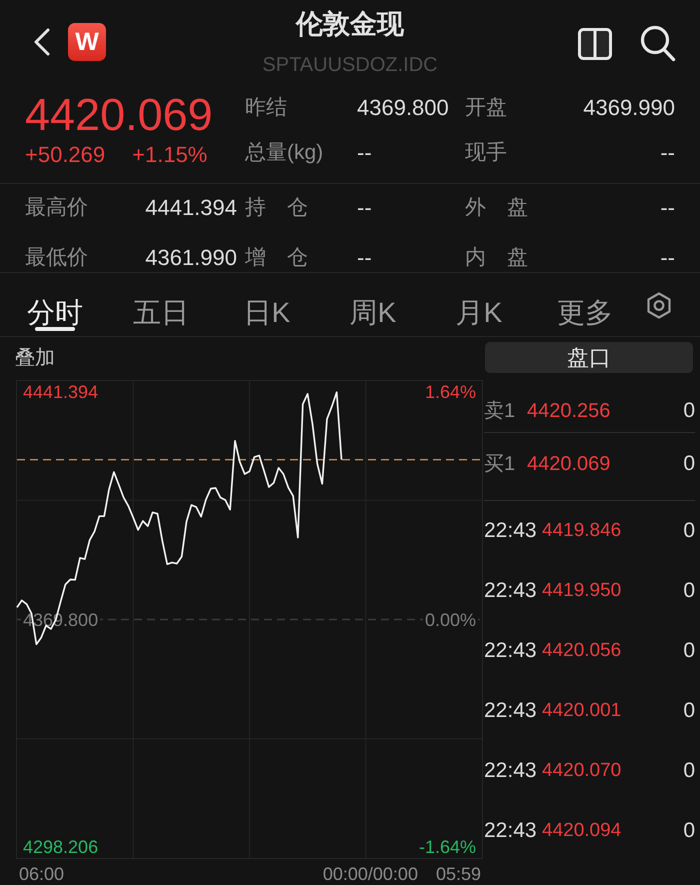  What do you see at coordinates (582, 711) in the screenshot?
I see `trade-price: 4420.001` at bounding box center [582, 711].